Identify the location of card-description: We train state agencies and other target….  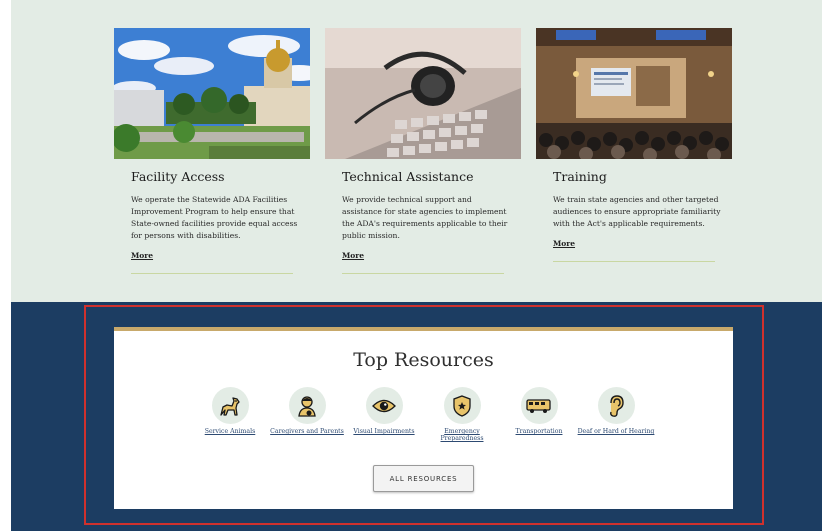
(637, 211).